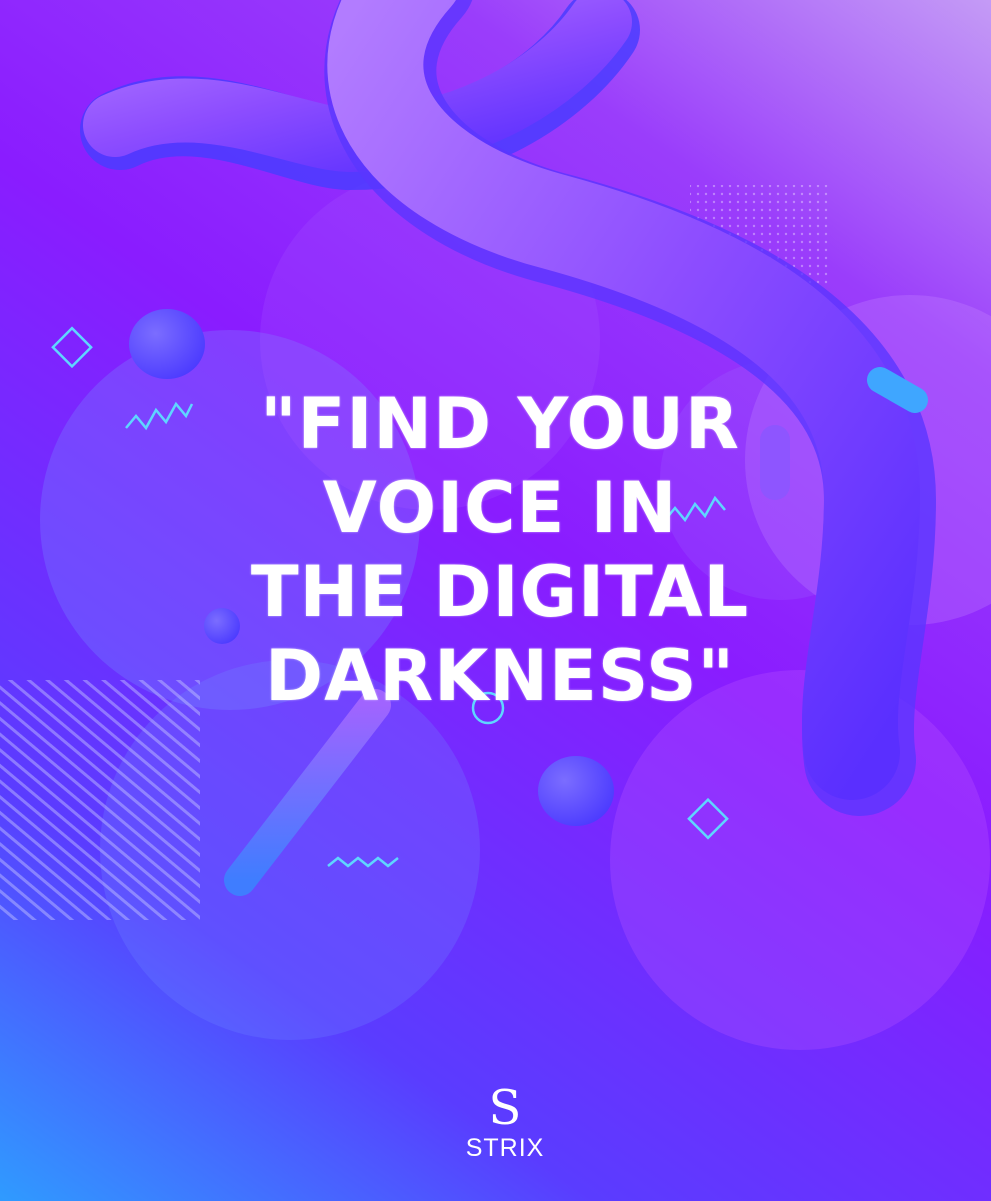  I want to click on logo-wordmark: STRIX, so click(505, 1148).